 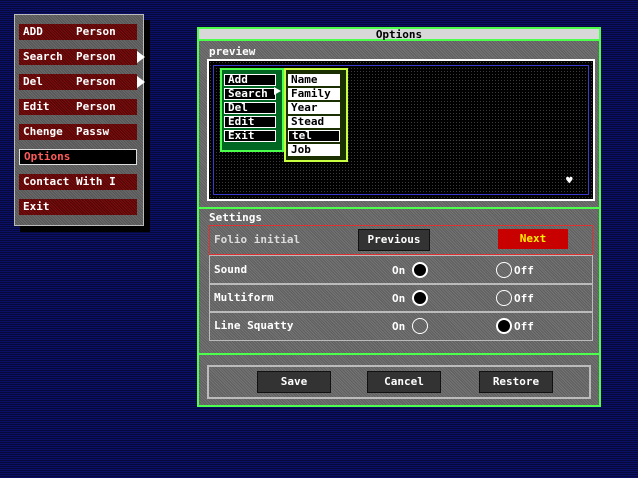 I want to click on preview-subitem: Job, so click(x=314, y=150).